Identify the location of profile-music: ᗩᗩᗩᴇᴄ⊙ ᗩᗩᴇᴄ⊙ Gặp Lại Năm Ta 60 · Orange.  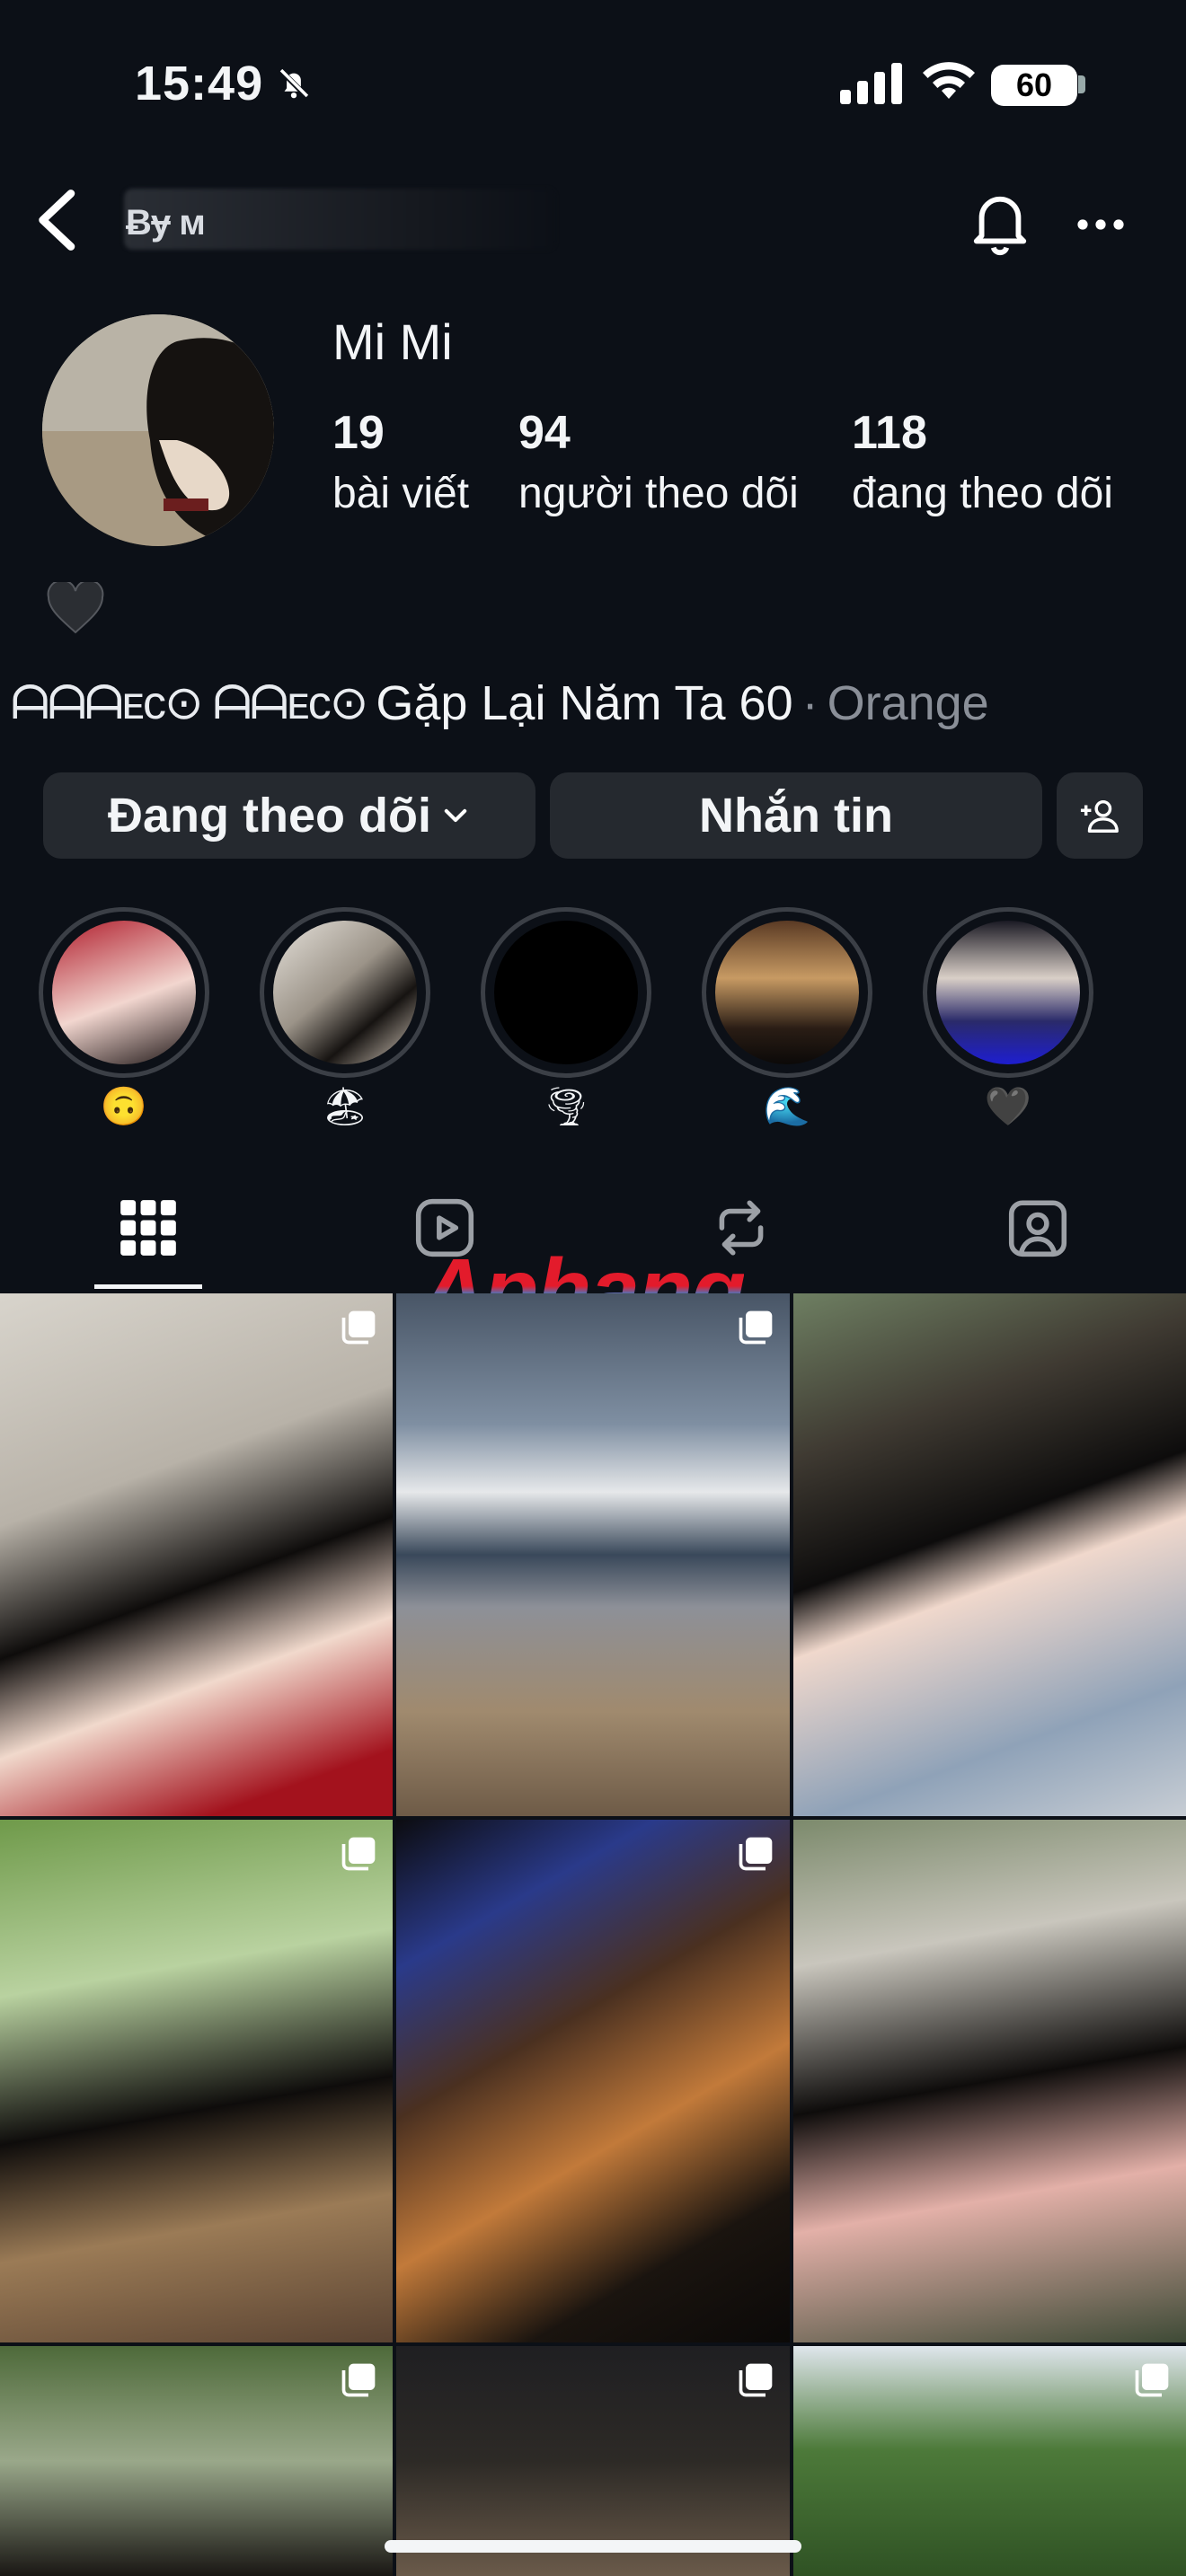
(500, 703).